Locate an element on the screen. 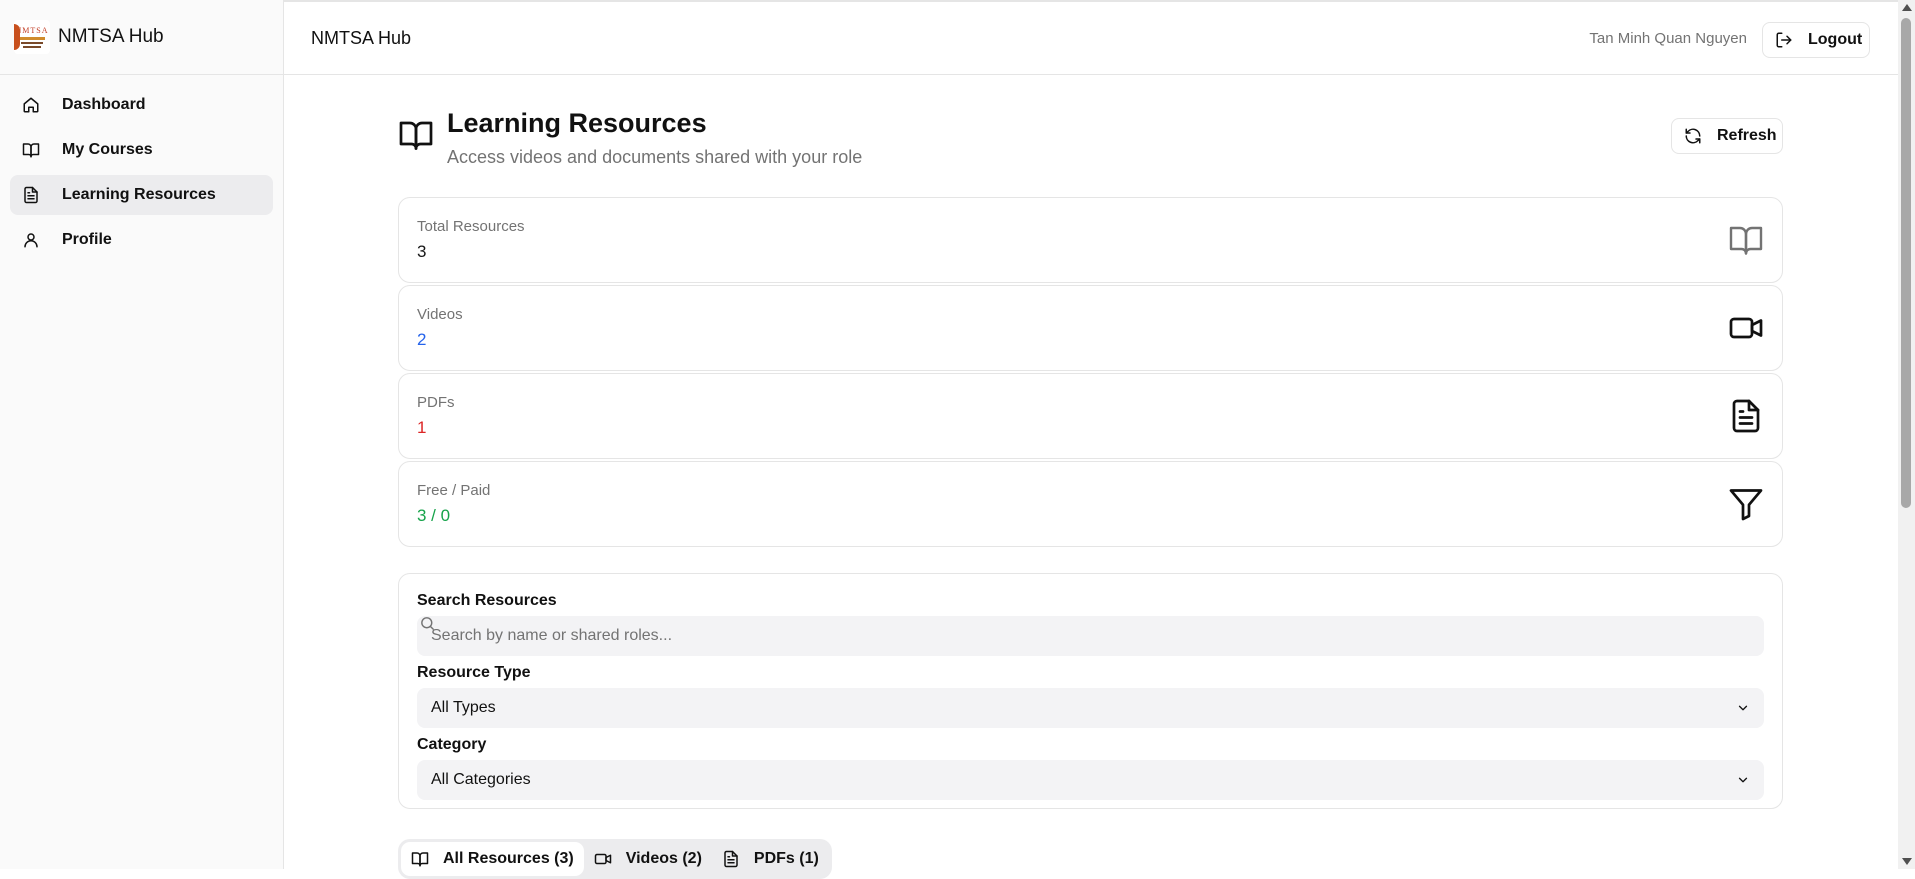 The image size is (1915, 879). nmtsa-logo: NMTSA is located at coordinates (32, 37).